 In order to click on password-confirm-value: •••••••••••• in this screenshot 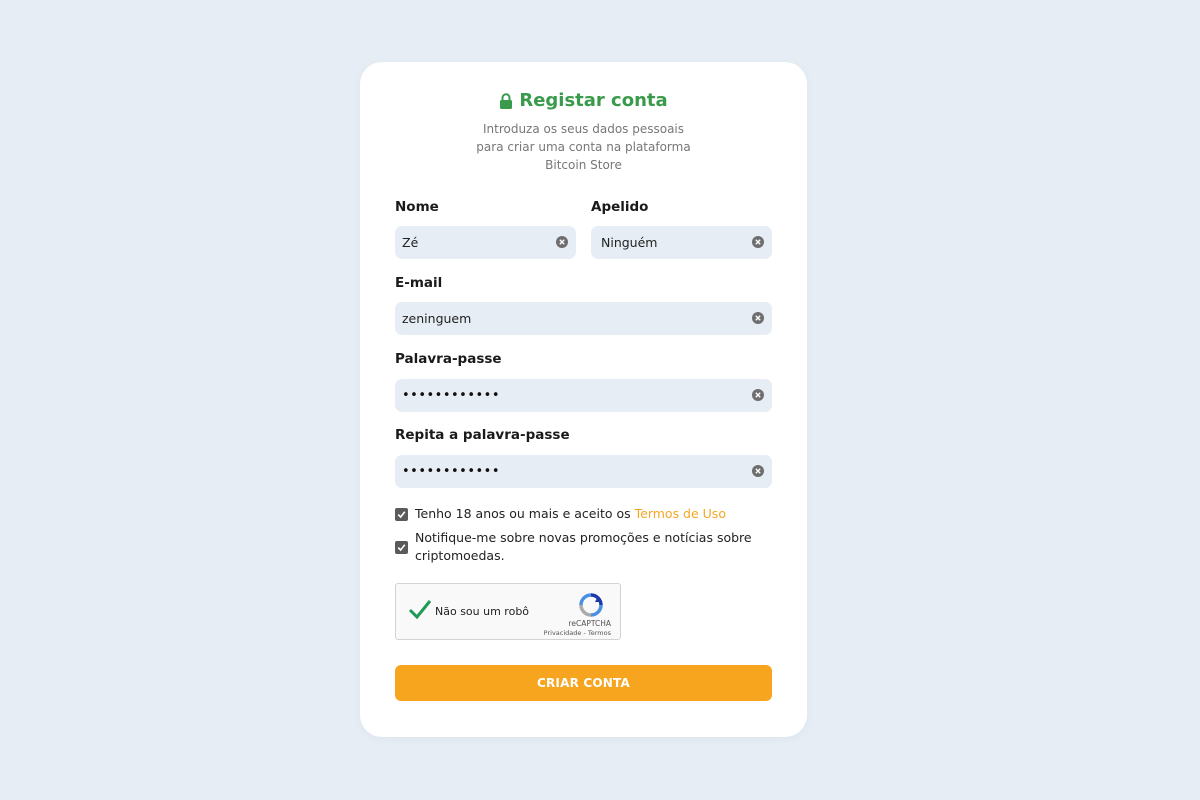, I will do `click(451, 471)`.